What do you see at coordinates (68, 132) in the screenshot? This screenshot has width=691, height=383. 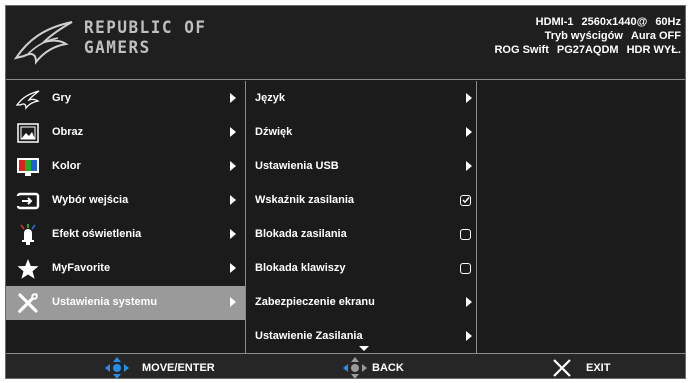 I see `menu-item-label: Obraz` at bounding box center [68, 132].